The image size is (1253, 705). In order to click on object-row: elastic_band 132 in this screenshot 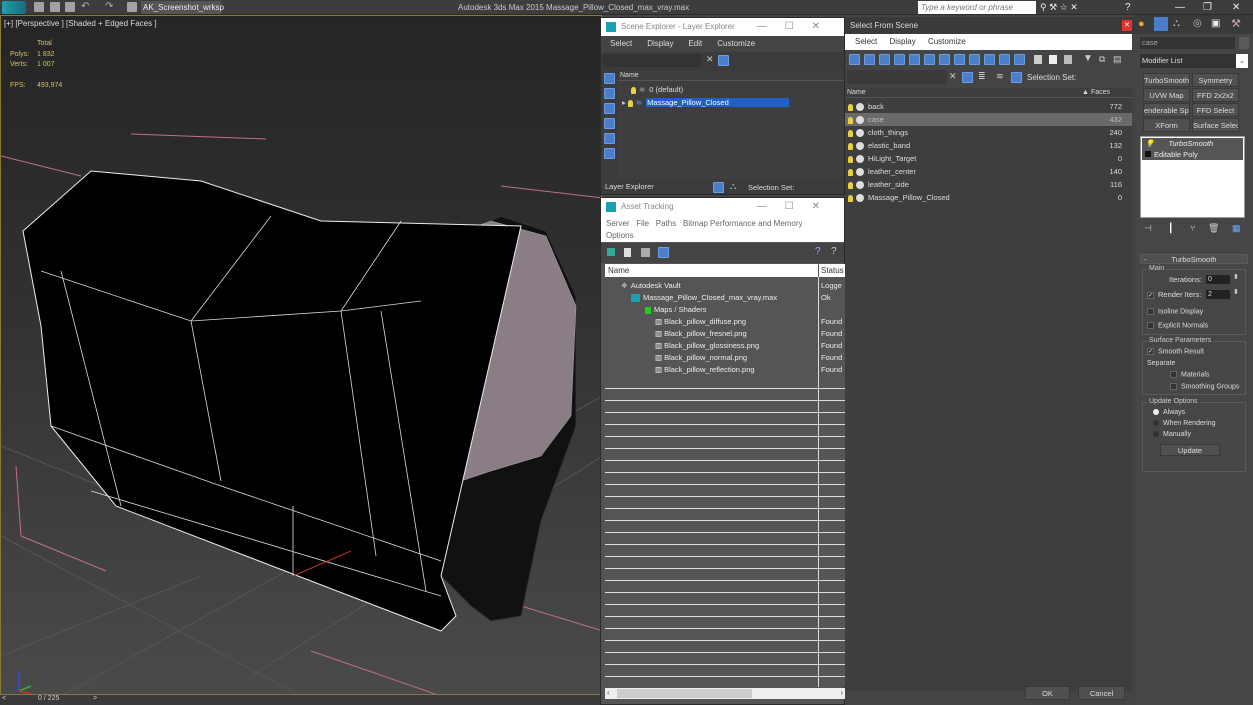, I will do `click(988, 145)`.